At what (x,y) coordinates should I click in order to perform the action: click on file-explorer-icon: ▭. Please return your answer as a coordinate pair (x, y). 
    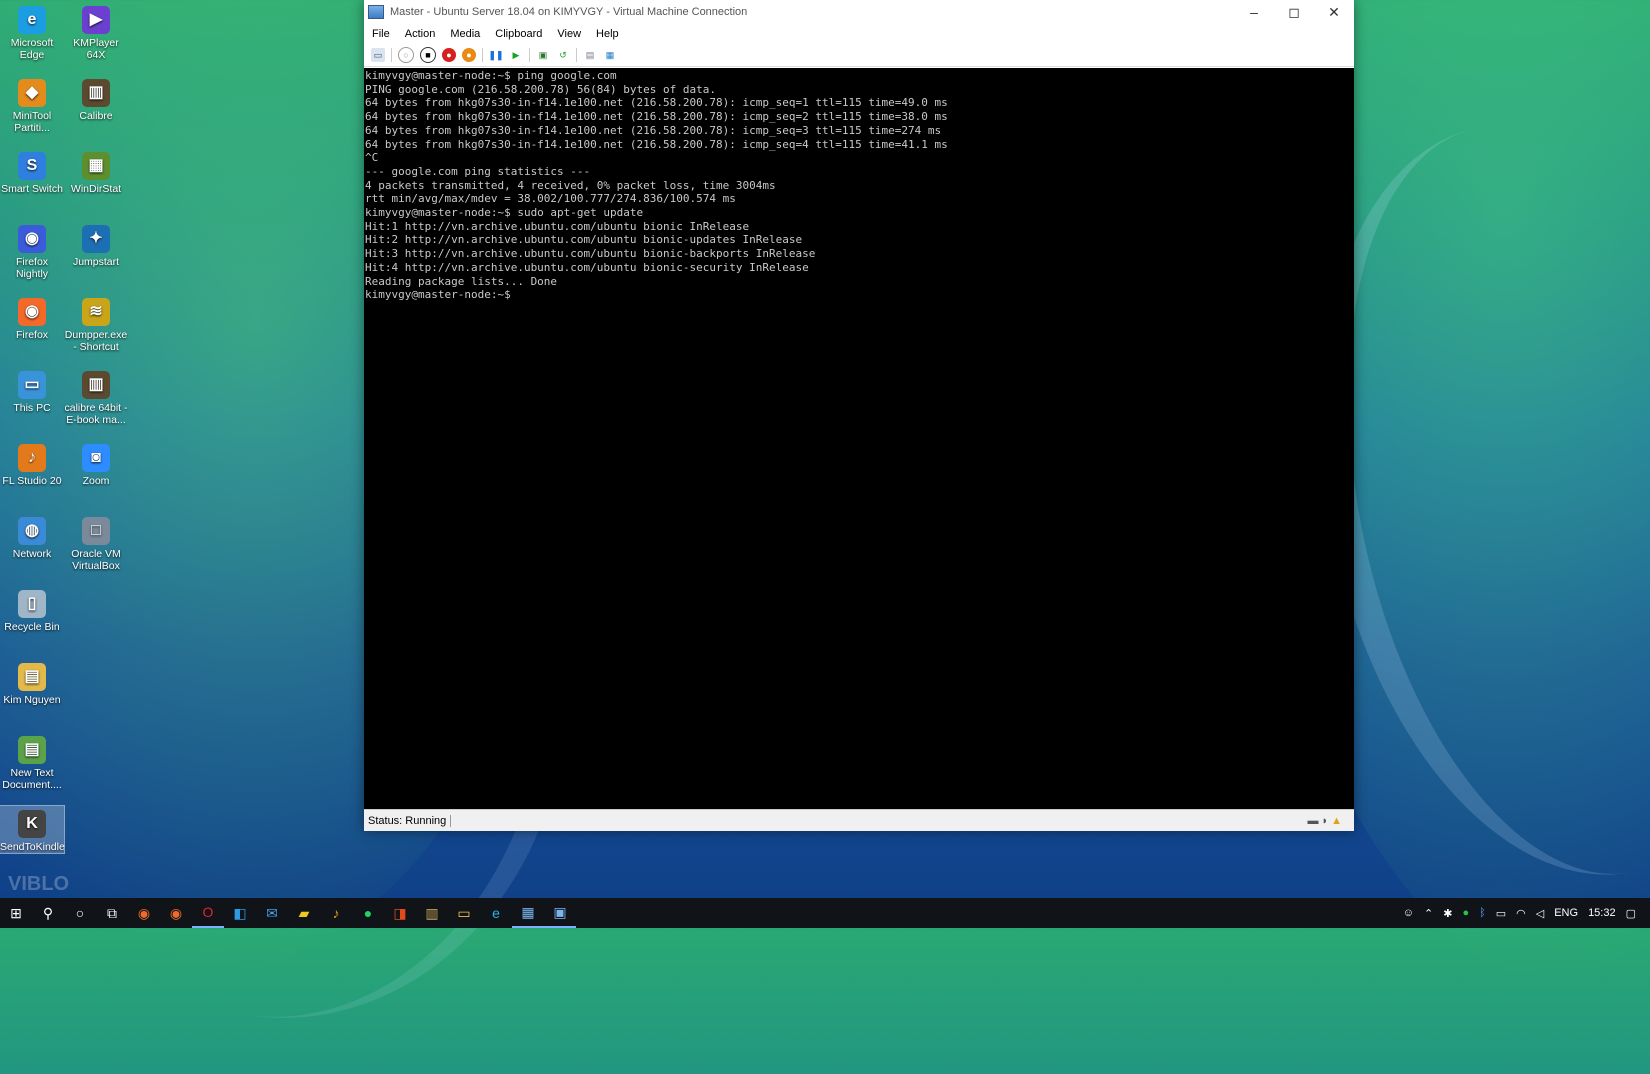
    Looking at the image, I should click on (464, 913).